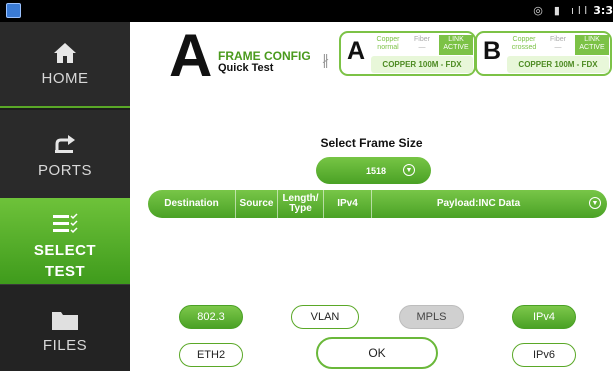  Describe the element at coordinates (592, 39) in the screenshot. I see `port-b-link: LINK` at that location.